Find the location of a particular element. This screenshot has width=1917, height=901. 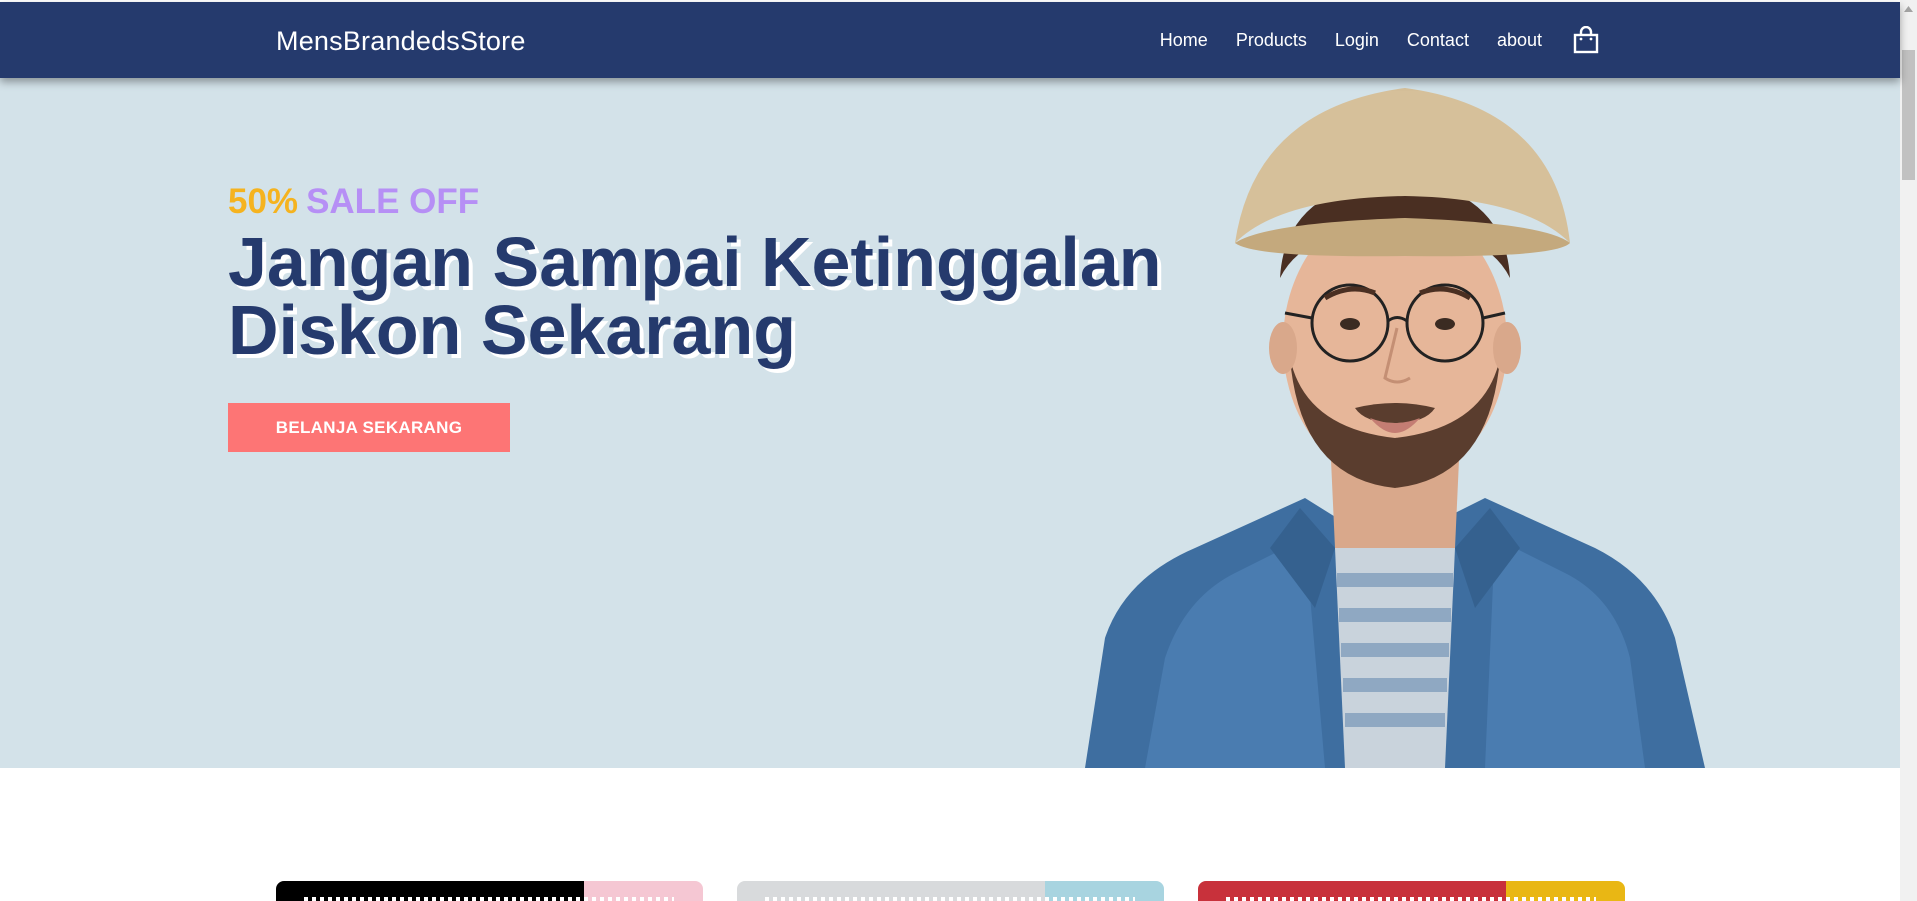

shopping-bag-icon is located at coordinates (1586, 40).